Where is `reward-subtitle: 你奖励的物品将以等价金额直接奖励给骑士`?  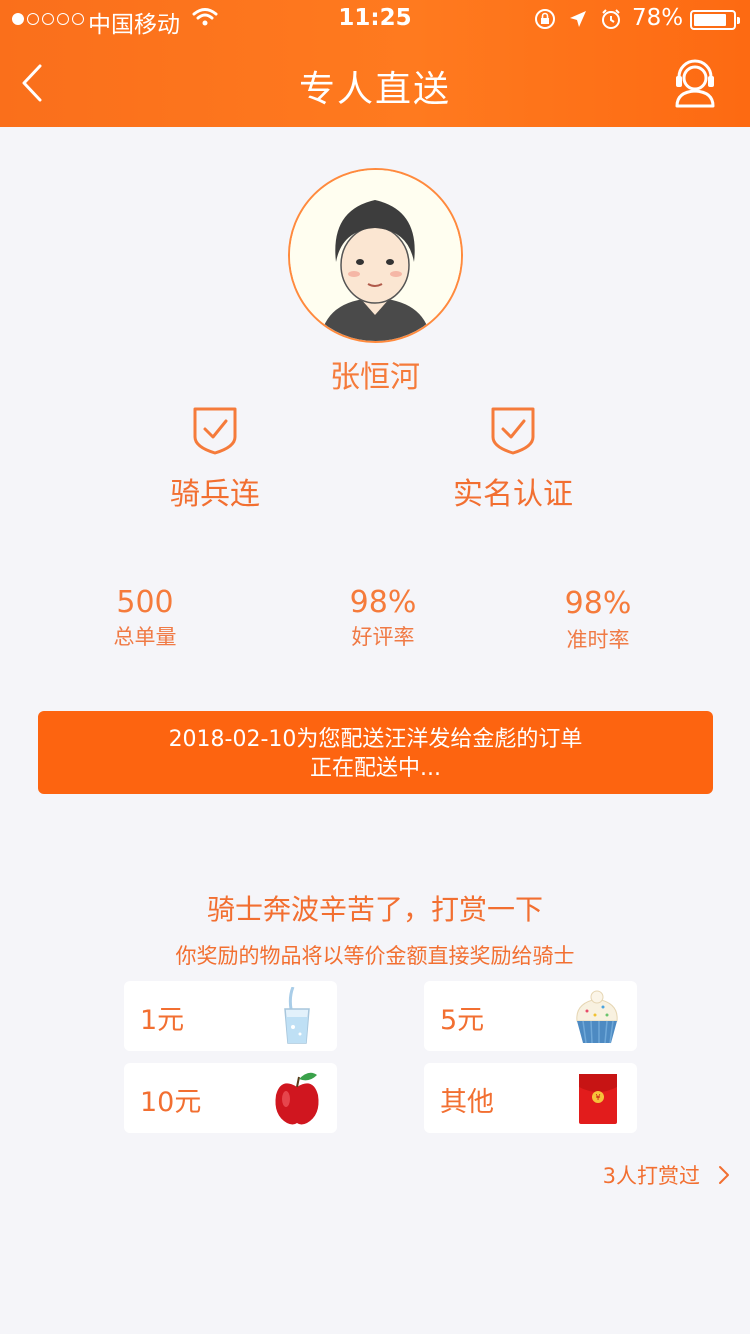 reward-subtitle: 你奖励的物品将以等价金额直接奖励给骑士 is located at coordinates (375, 956).